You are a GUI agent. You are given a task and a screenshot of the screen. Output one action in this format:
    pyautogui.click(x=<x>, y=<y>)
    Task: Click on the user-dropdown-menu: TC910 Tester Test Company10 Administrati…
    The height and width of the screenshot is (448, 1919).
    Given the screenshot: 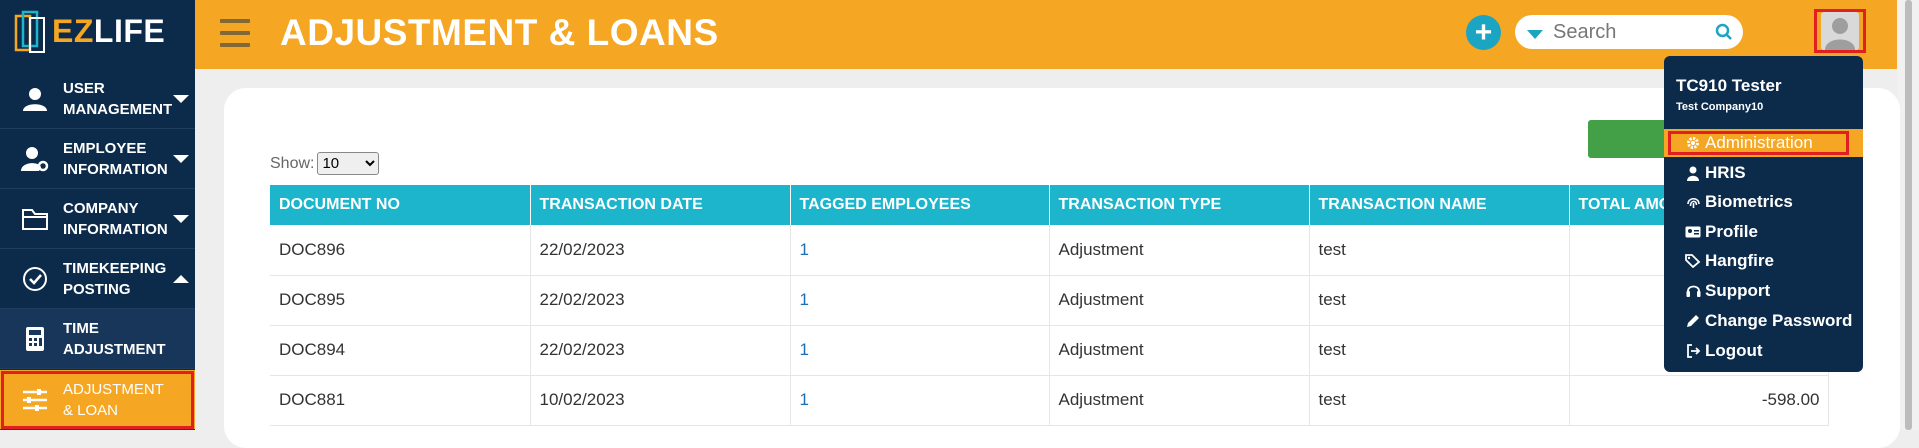 What is the action you would take?
    pyautogui.click(x=1763, y=214)
    